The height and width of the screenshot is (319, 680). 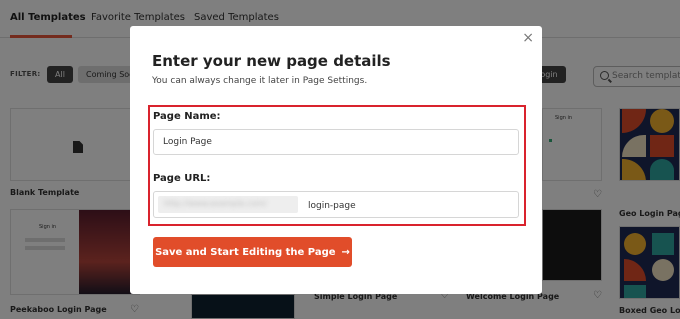 What do you see at coordinates (245, 252) in the screenshot?
I see `save-and-edit-label: Save and Start Editing the Page` at bounding box center [245, 252].